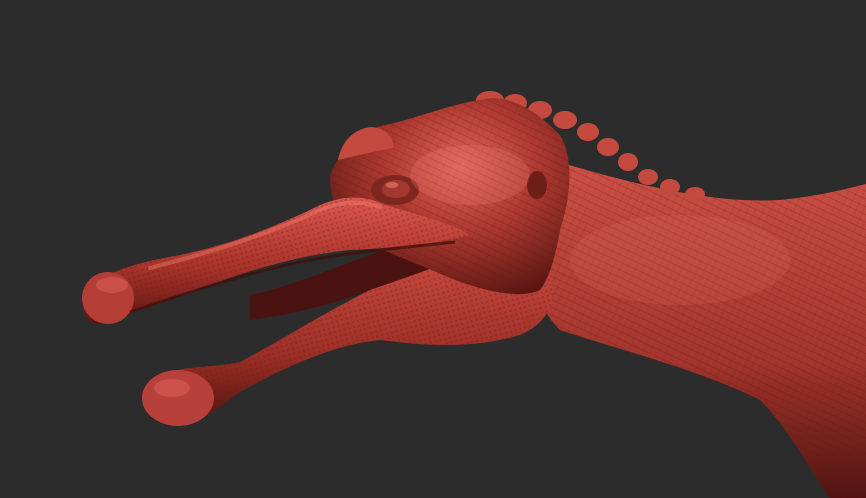 Image resolution: width=866 pixels, height=498 pixels. Describe the element at coordinates (470, 175) in the screenshot. I see `cheek-highlight` at that location.